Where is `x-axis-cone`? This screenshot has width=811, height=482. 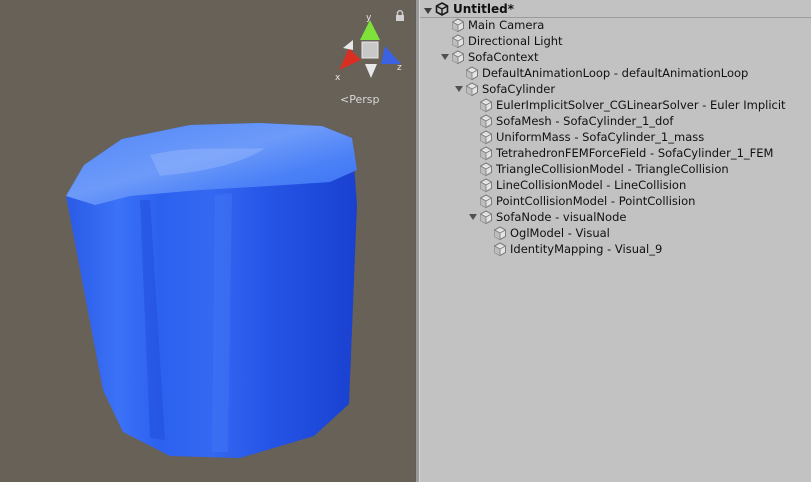 x-axis-cone is located at coordinates (350, 59).